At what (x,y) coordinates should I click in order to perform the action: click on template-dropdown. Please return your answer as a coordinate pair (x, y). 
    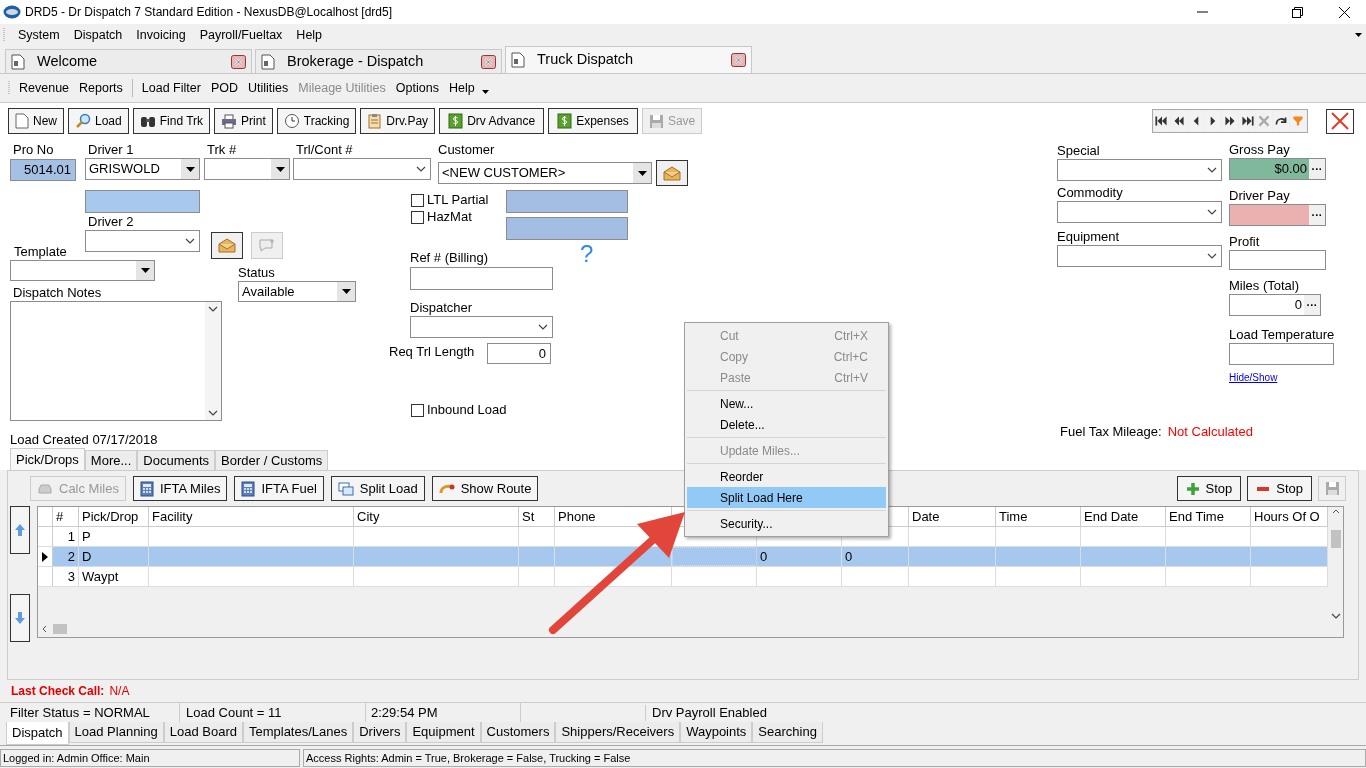
    Looking at the image, I should click on (82, 270).